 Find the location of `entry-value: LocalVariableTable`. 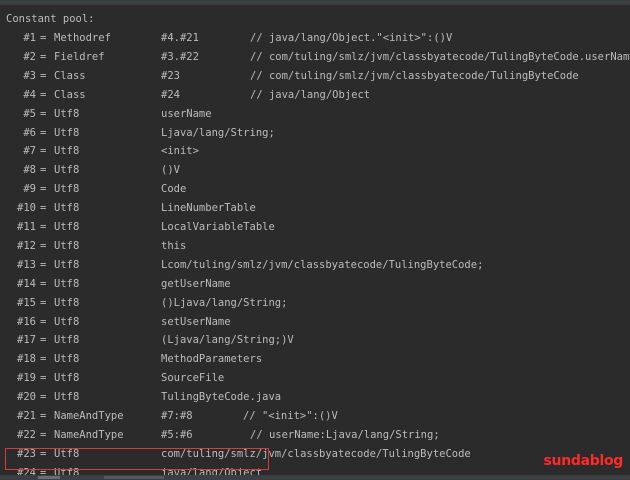

entry-value: LocalVariableTable is located at coordinates (218, 227).